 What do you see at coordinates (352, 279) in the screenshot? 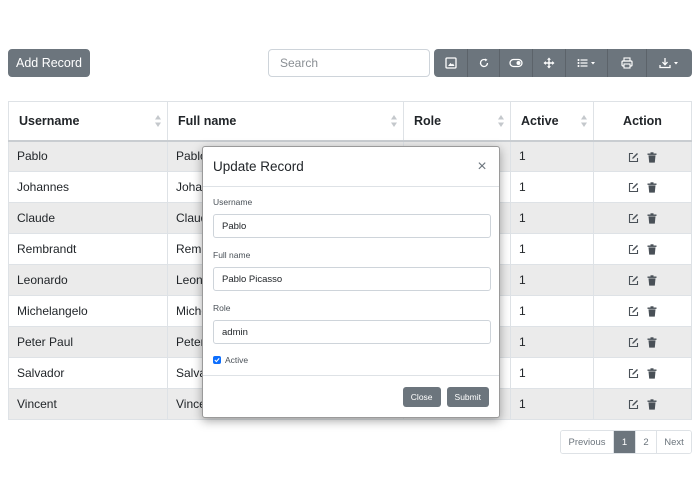
I see `fullname-field` at bounding box center [352, 279].